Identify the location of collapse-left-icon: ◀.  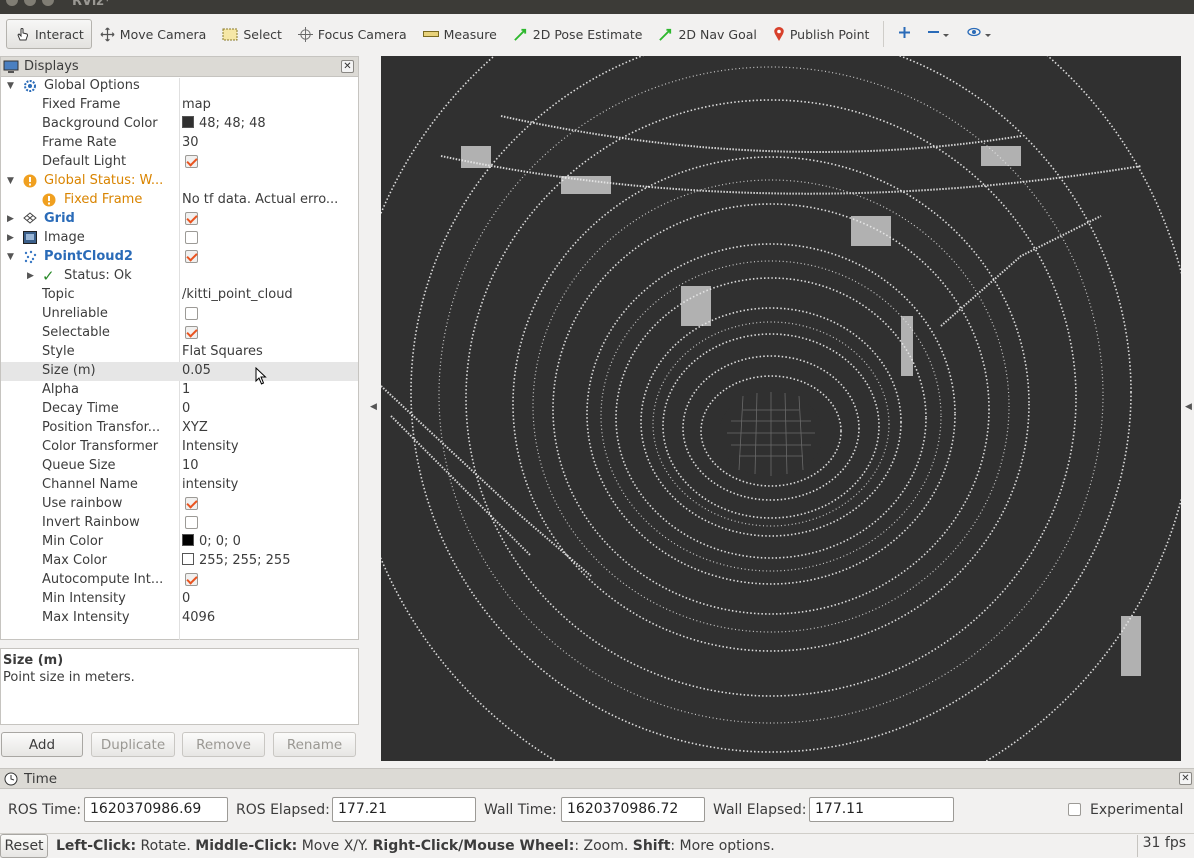
(373, 407).